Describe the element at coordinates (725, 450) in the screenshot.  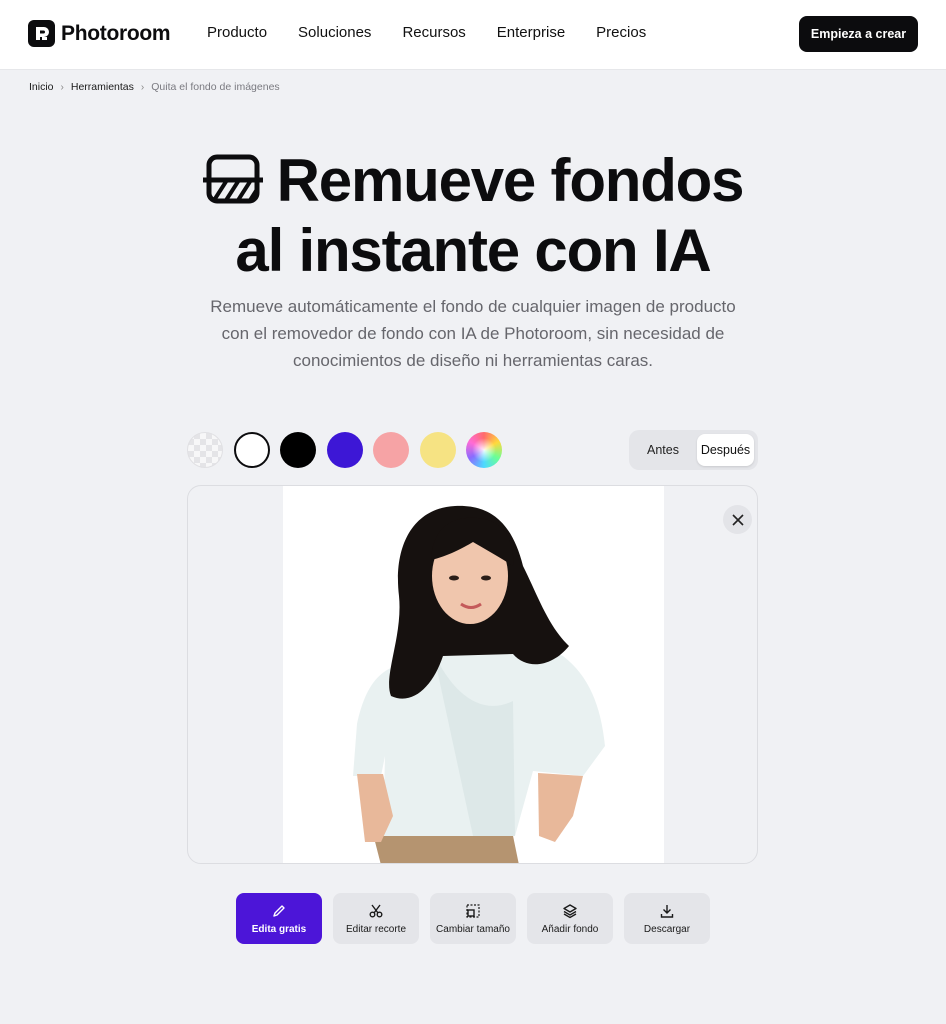
I see `toggle-after: Después` at that location.